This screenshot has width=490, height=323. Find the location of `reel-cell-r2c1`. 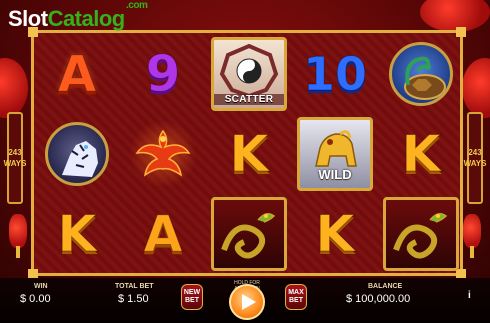

reel-cell-r2c1 is located at coordinates (77, 154).